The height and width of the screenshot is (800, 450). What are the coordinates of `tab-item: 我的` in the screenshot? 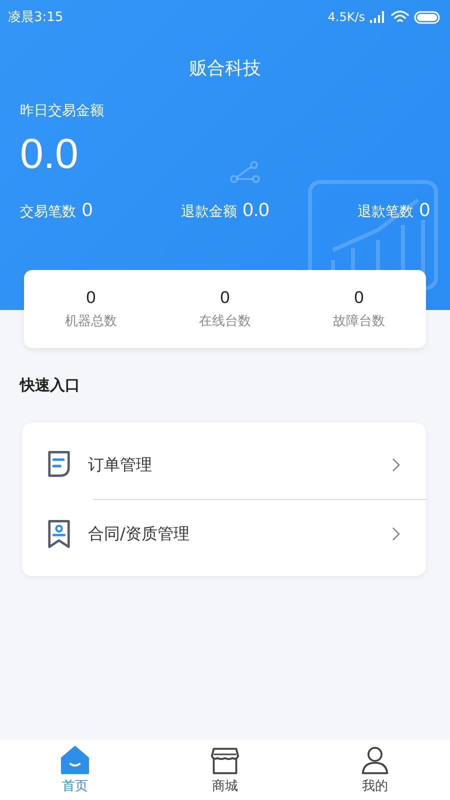 It's located at (375, 770).